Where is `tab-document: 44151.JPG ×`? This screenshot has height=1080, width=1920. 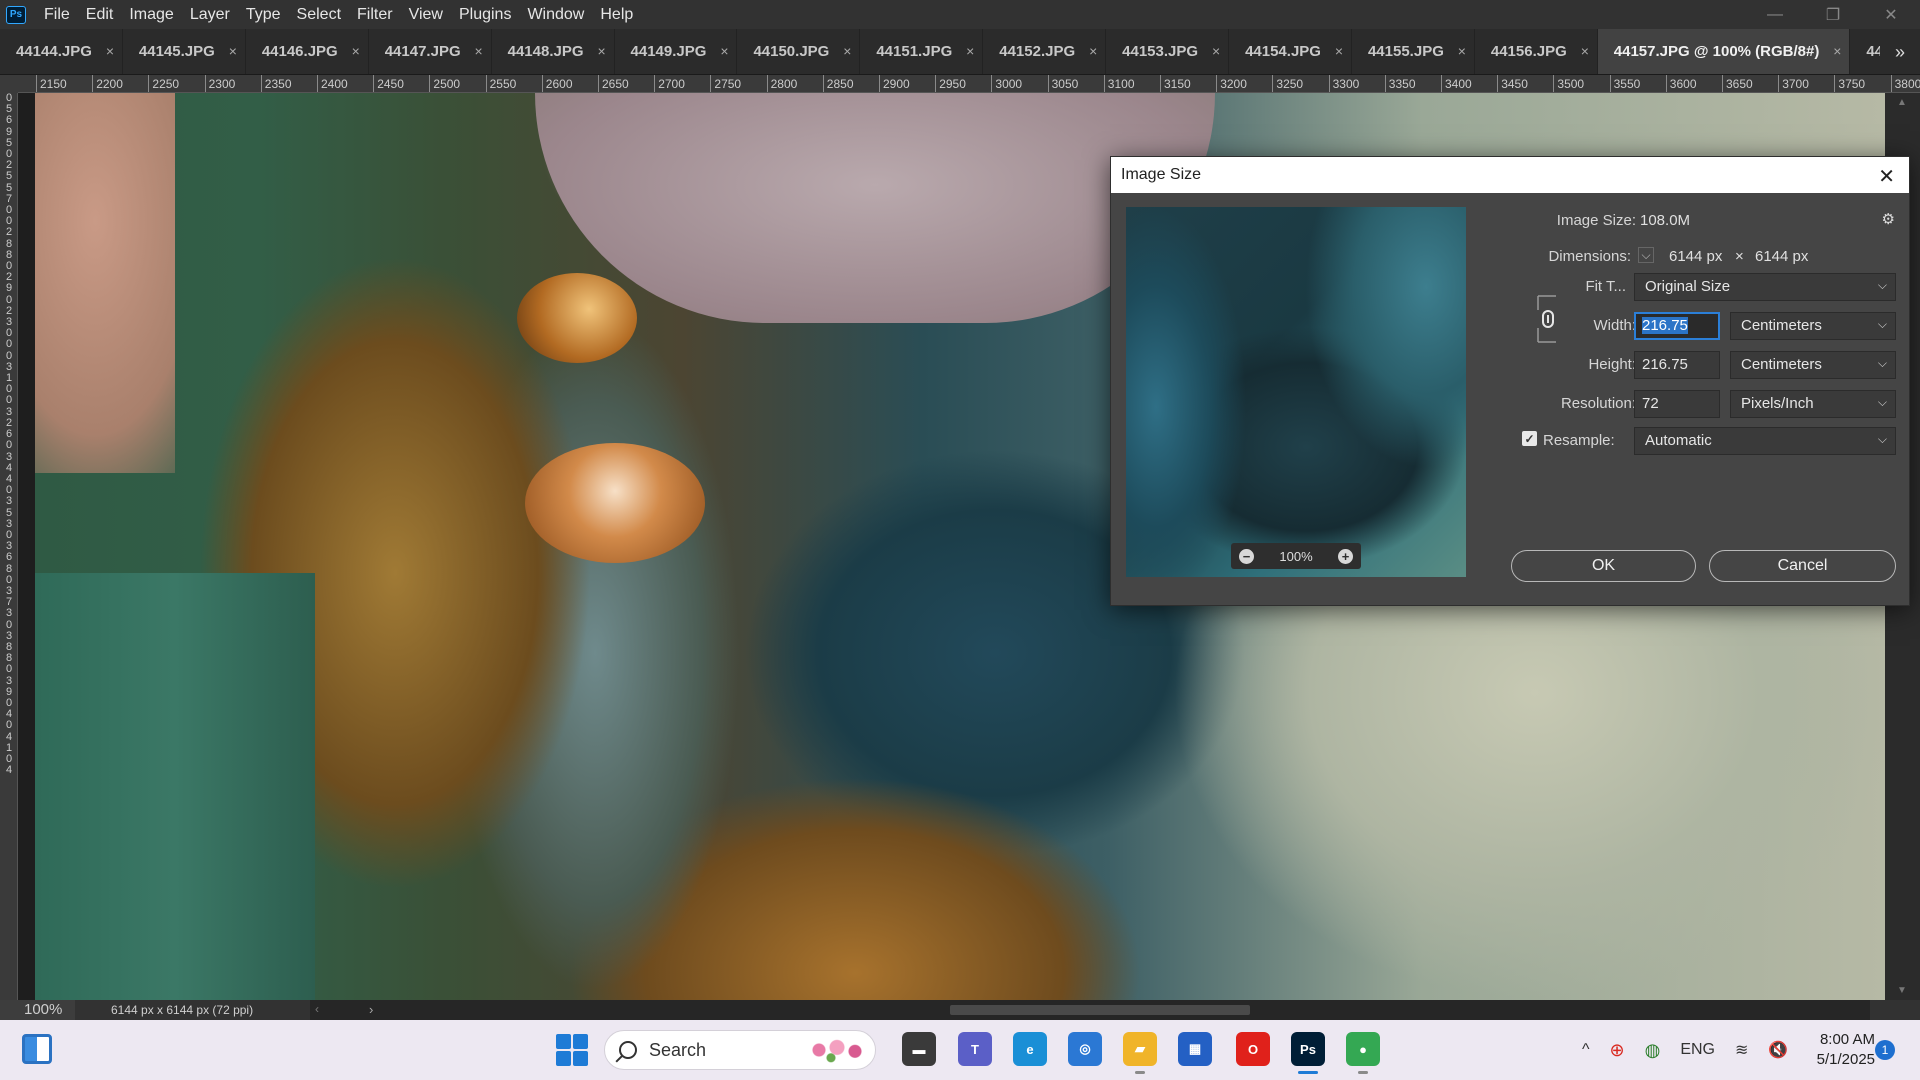 tab-document: 44151.JPG × is located at coordinates (922, 51).